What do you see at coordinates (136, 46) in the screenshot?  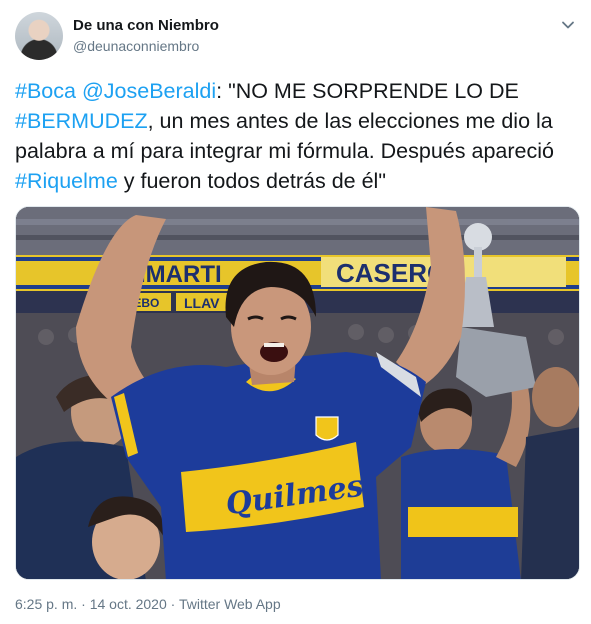 I see `author-handle: @deunaconniembro` at bounding box center [136, 46].